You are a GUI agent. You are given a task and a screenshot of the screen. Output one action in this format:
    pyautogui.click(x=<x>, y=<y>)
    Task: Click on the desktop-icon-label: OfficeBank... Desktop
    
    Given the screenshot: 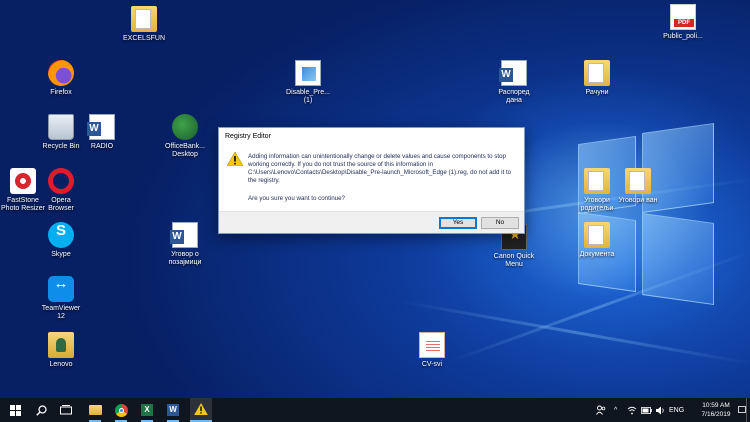 What is the action you would take?
    pyautogui.click(x=185, y=150)
    